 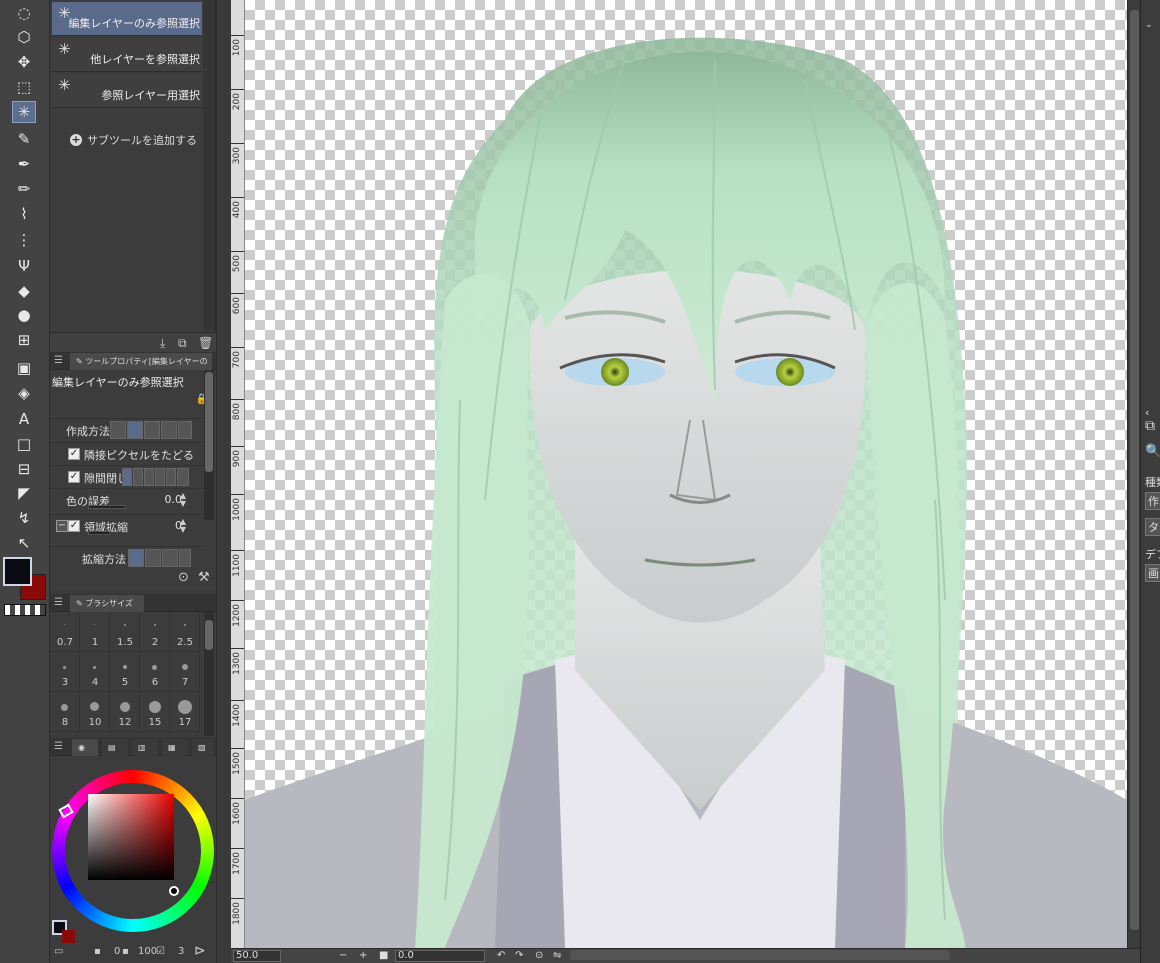 What do you see at coordinates (24, 164) in the screenshot?
I see `pen-icon: ✒` at bounding box center [24, 164].